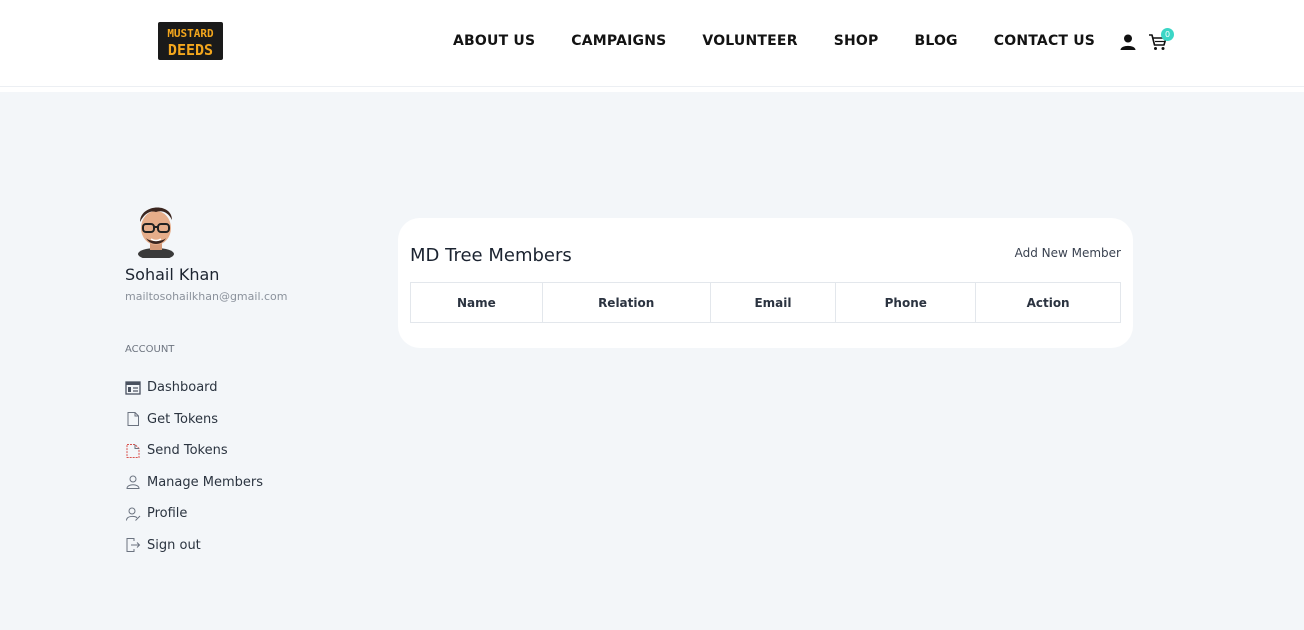  What do you see at coordinates (182, 388) in the screenshot?
I see `menu-label-dashboard: Dashboard` at bounding box center [182, 388].